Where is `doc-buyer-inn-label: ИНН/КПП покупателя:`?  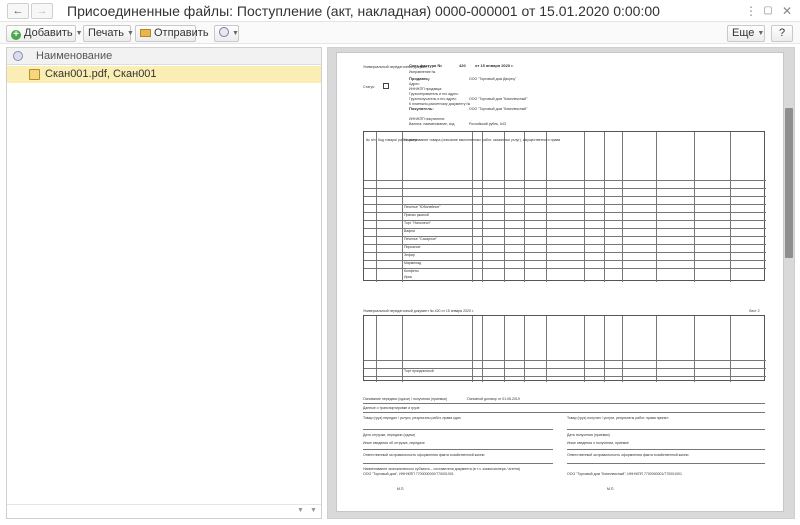 doc-buyer-inn-label: ИНН/КПП покупателя: is located at coordinates (427, 119).